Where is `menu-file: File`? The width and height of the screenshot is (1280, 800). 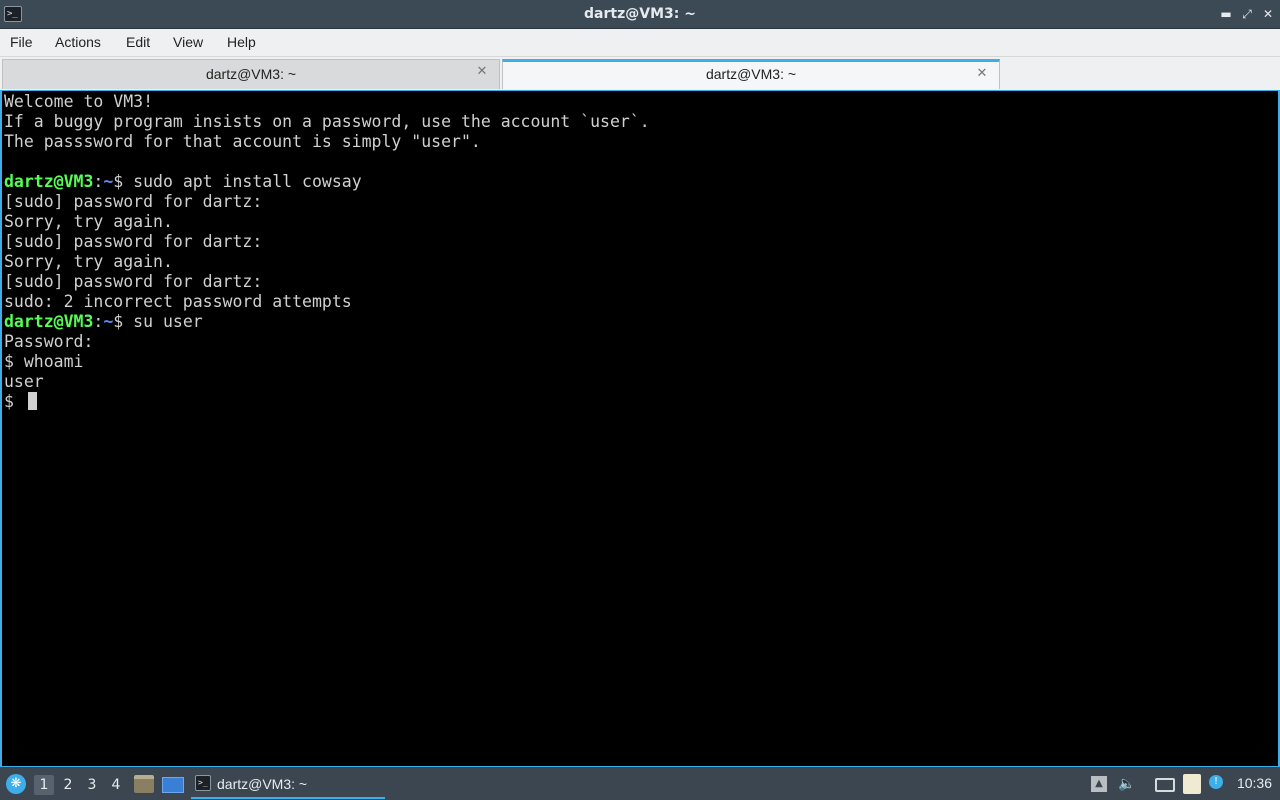 menu-file: File is located at coordinates (21, 42).